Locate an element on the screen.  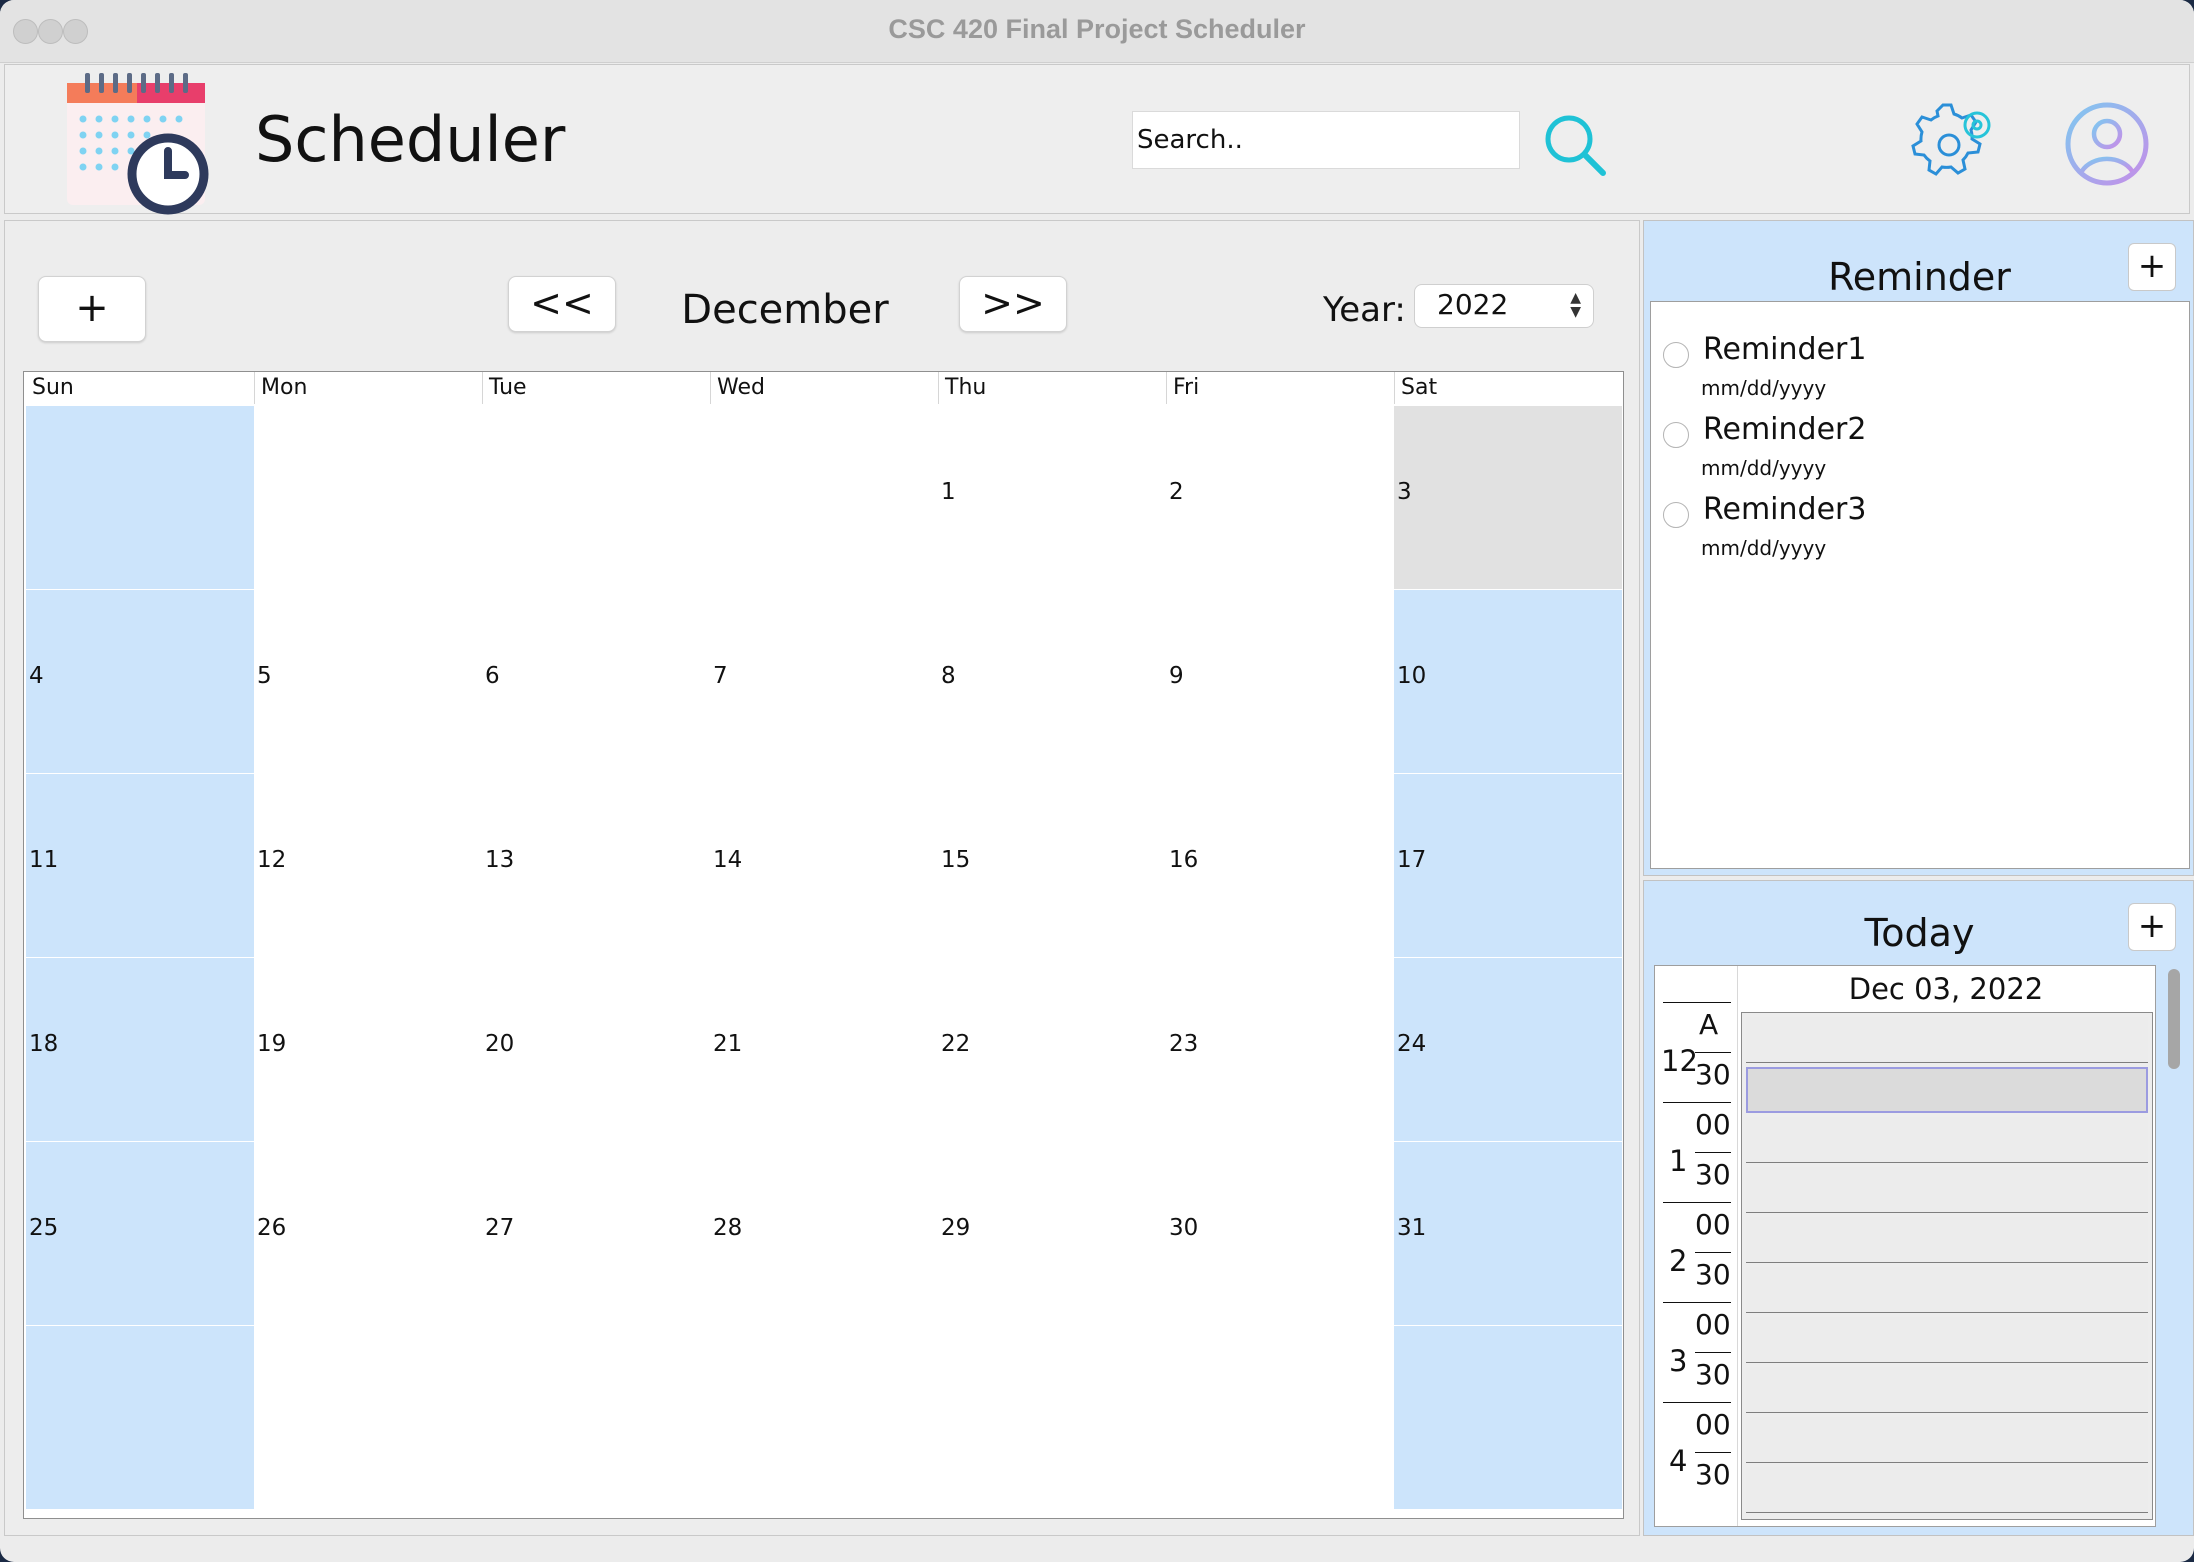
day-number: 26 is located at coordinates (272, 1228).